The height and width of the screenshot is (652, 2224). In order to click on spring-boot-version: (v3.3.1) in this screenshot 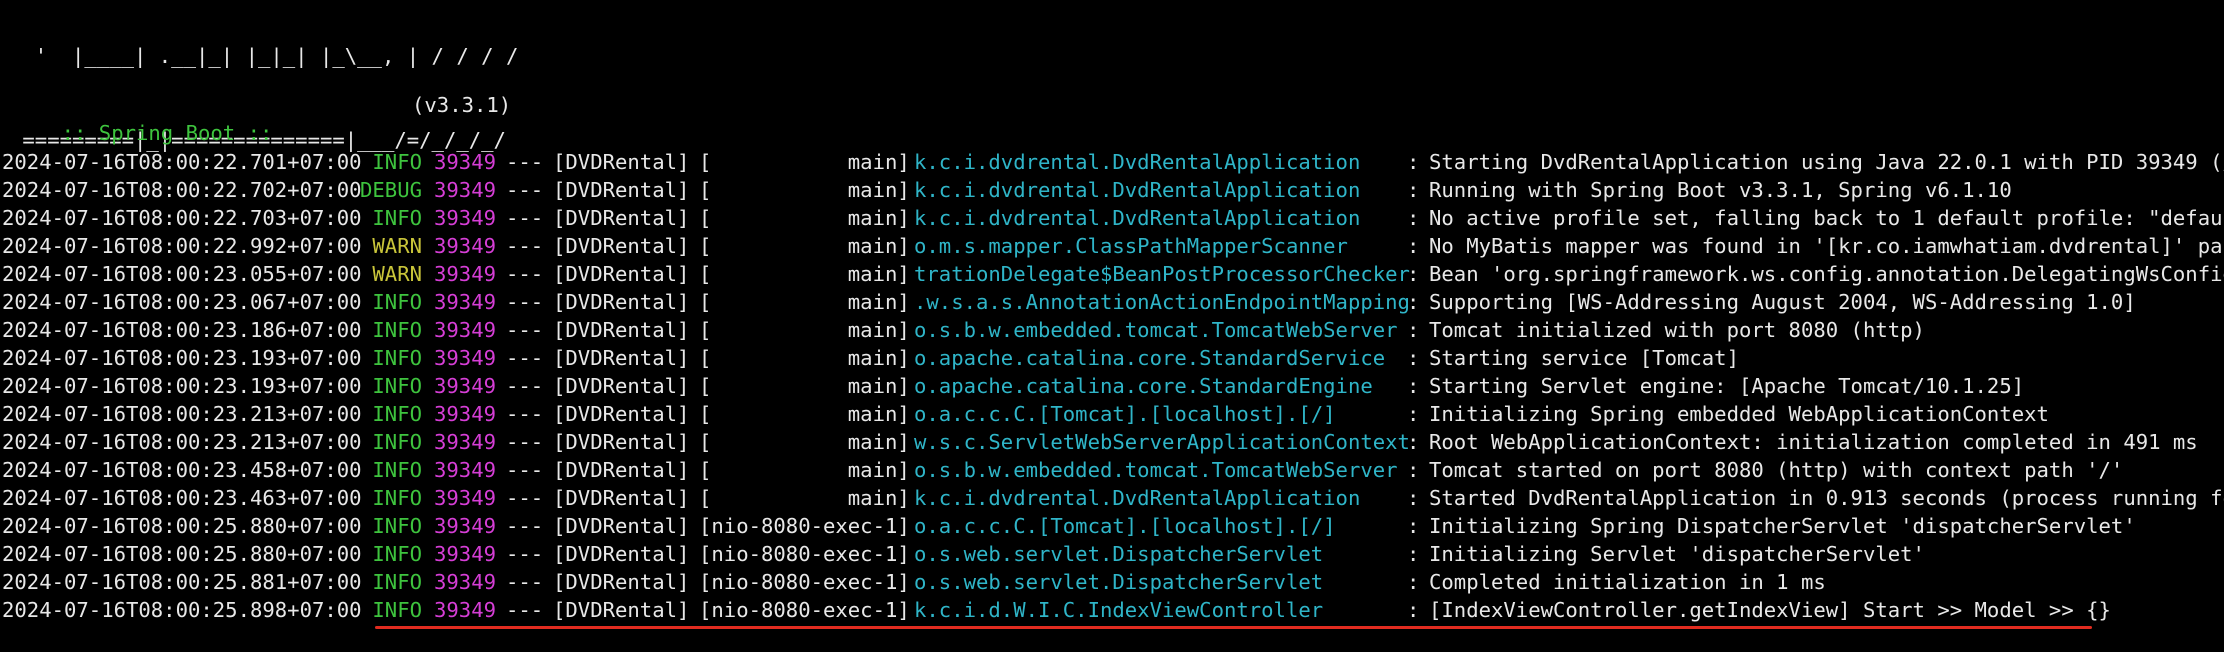, I will do `click(462, 105)`.